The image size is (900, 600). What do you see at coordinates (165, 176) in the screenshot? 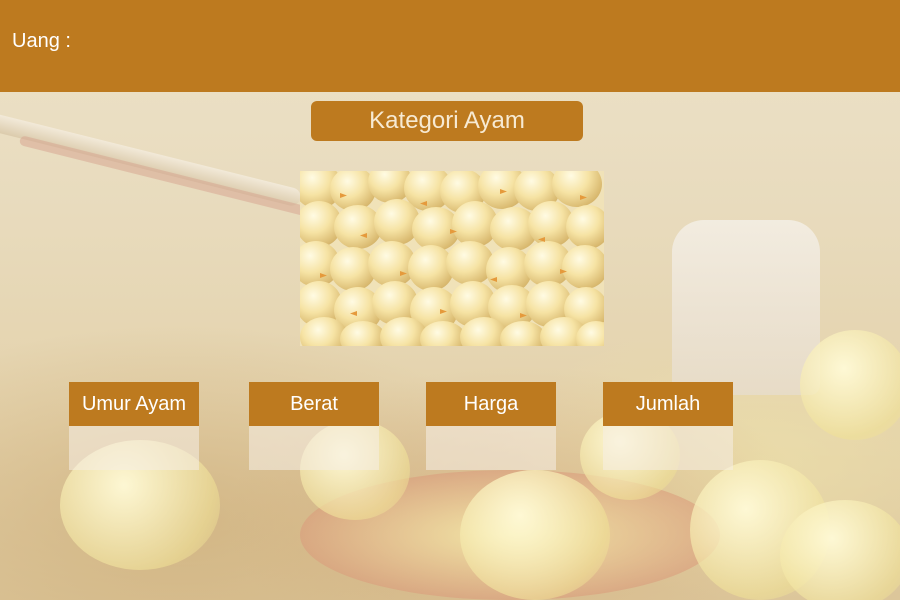
I see `background-pipe-shadow` at bounding box center [165, 176].